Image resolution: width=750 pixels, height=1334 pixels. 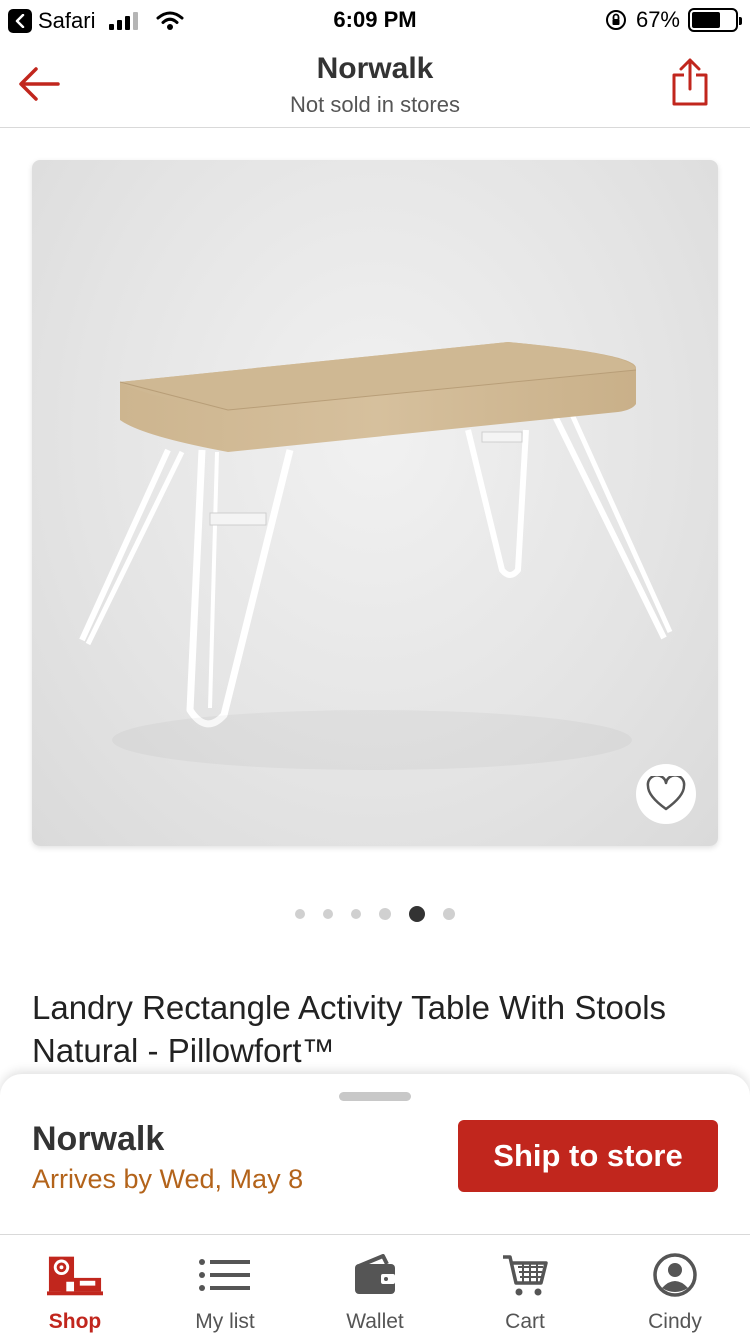 I want to click on tab-cart: Cart, so click(x=525, y=1284).